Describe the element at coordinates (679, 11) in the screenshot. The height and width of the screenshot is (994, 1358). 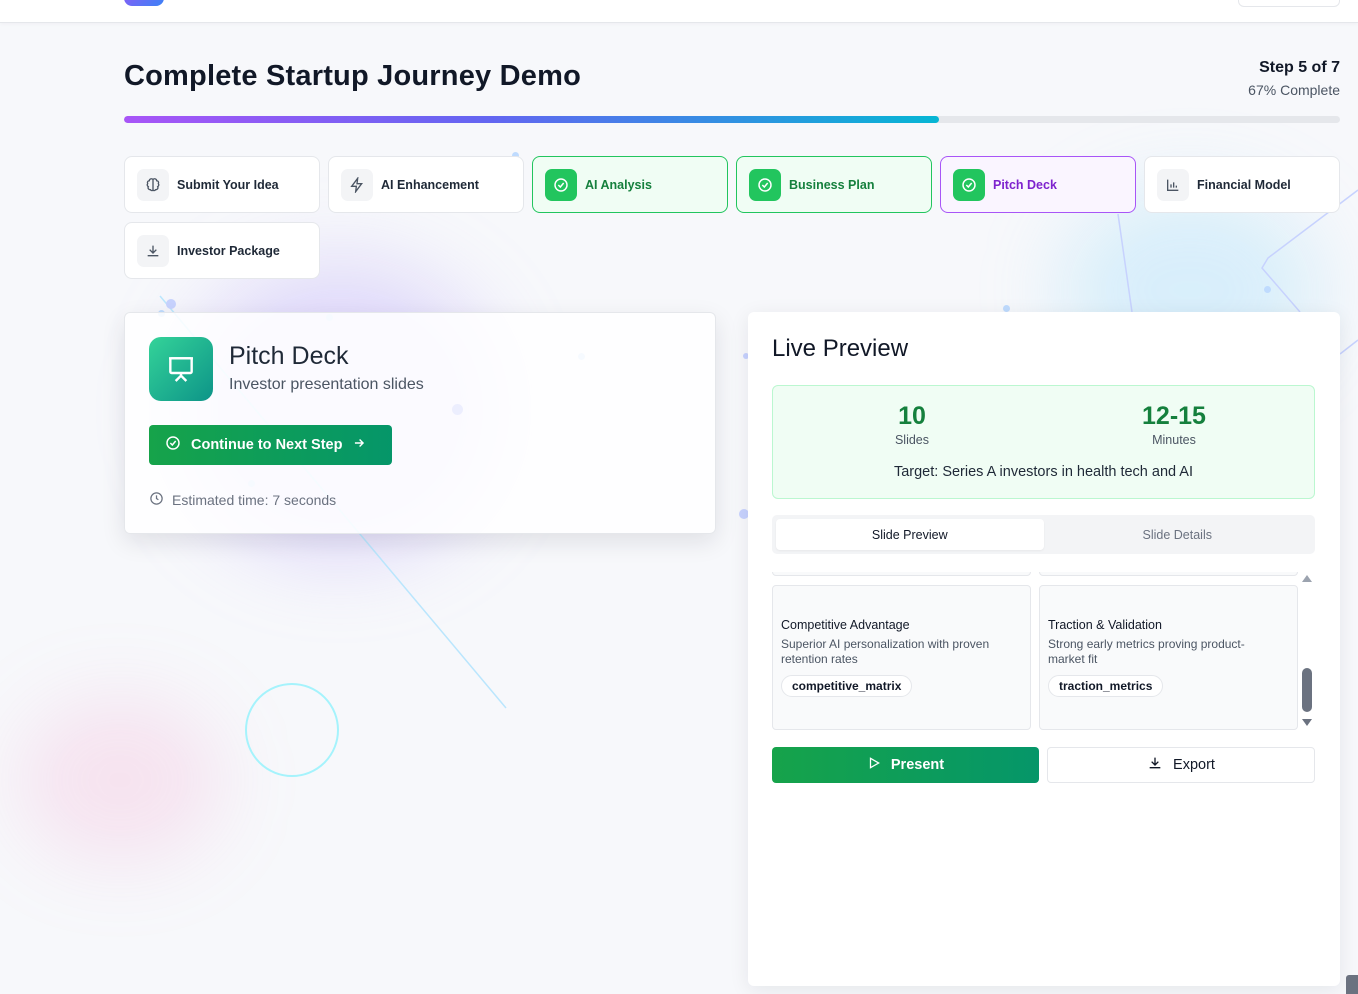
I see `top-navbar` at that location.